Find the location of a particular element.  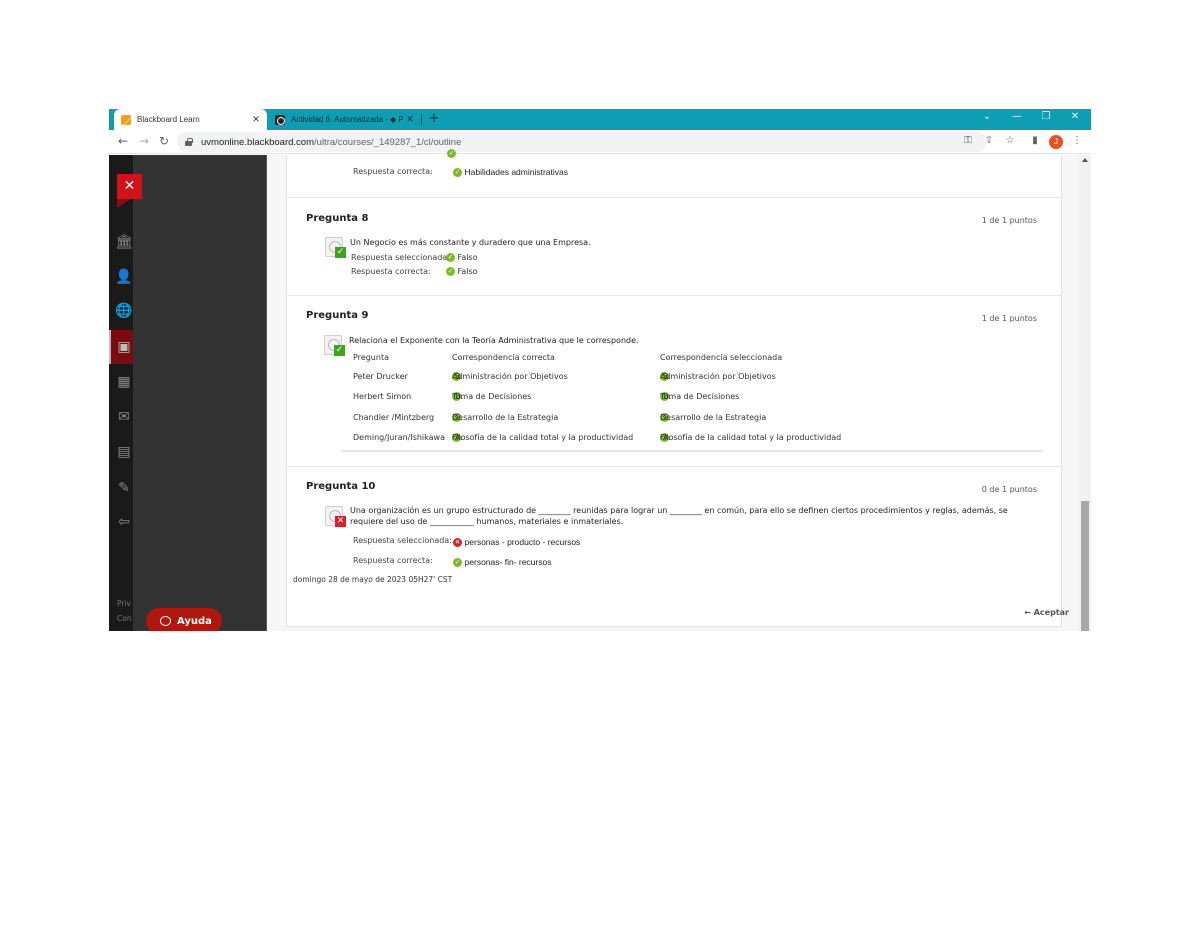

close-panel-button: ✕ is located at coordinates (129, 191).